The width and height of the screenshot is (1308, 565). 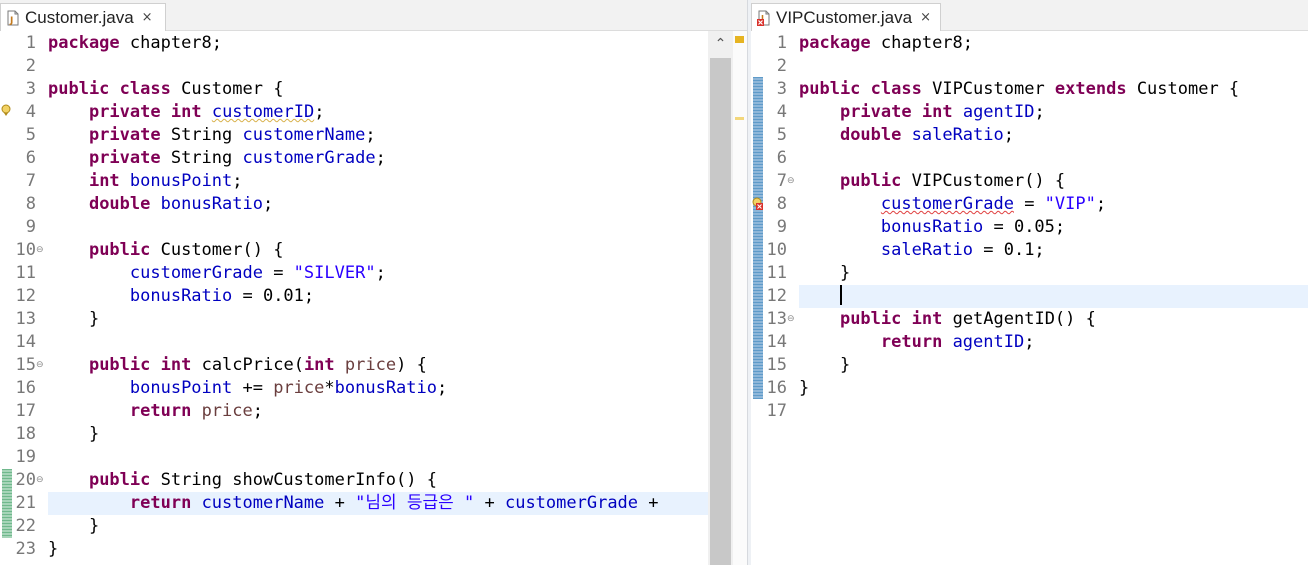 What do you see at coordinates (397, 480) in the screenshot?
I see `code-line: public String showCustomerInfo() {` at bounding box center [397, 480].